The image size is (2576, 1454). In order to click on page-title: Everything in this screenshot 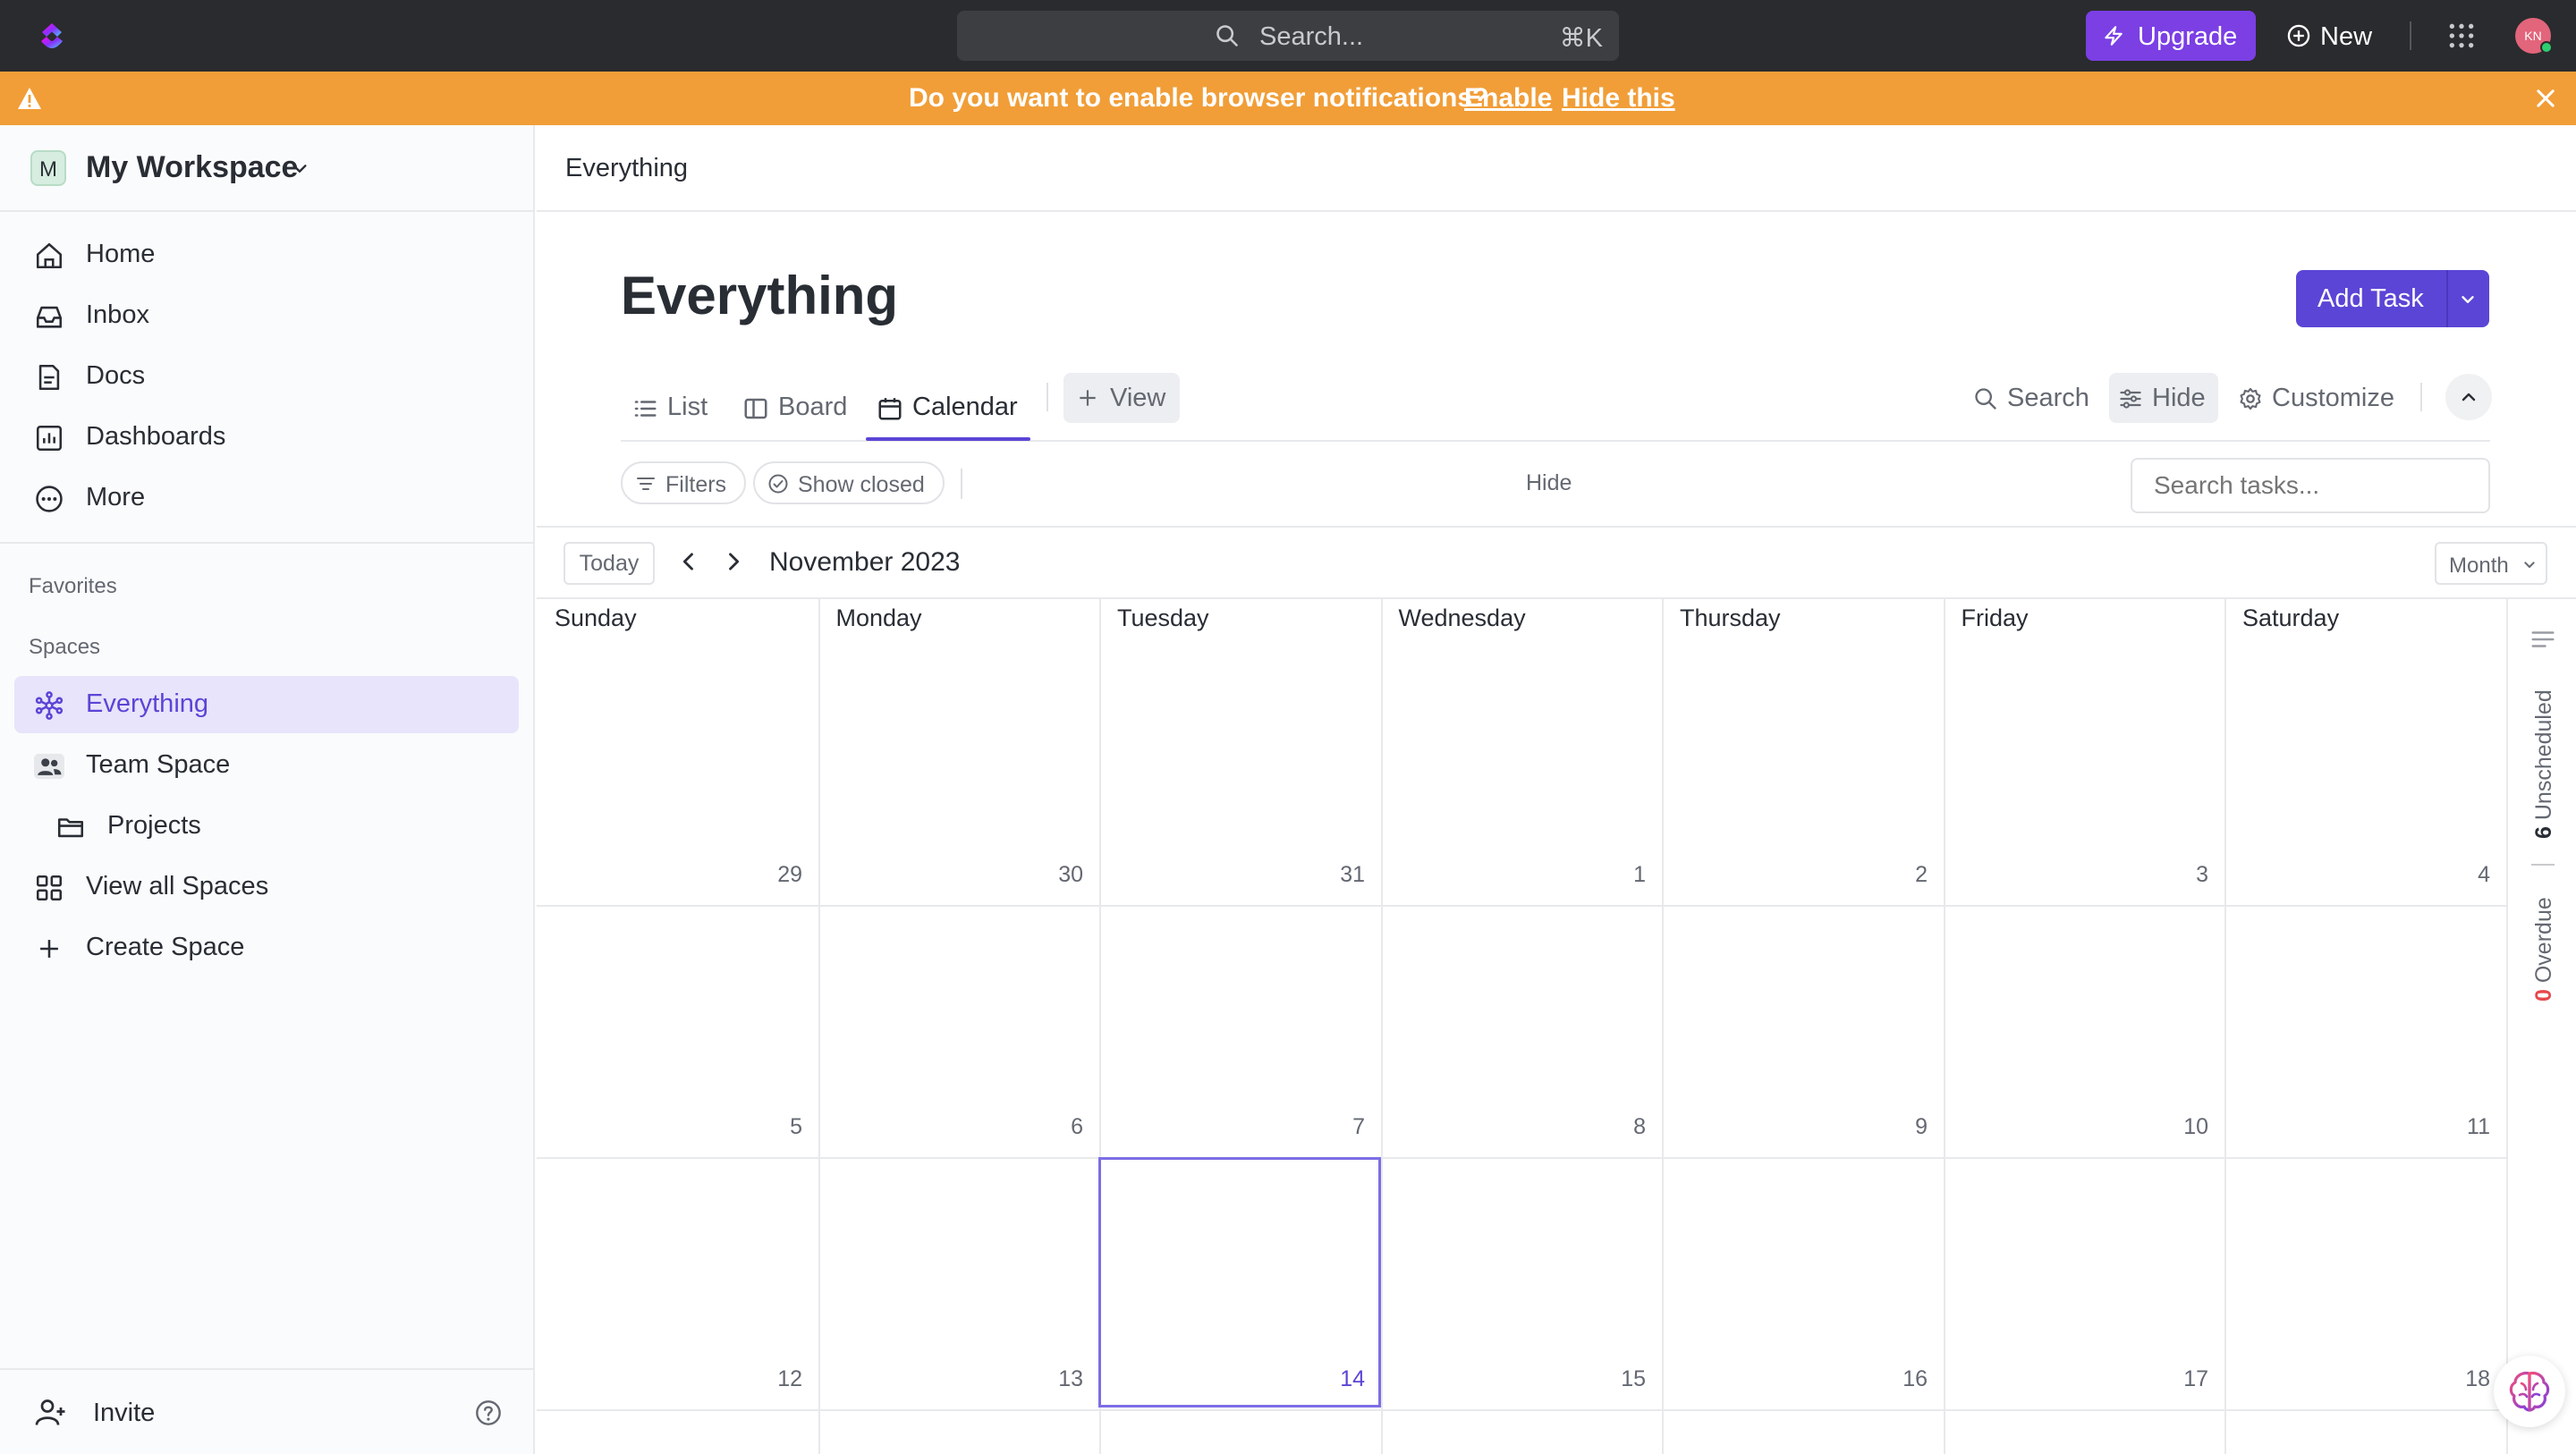, I will do `click(760, 295)`.